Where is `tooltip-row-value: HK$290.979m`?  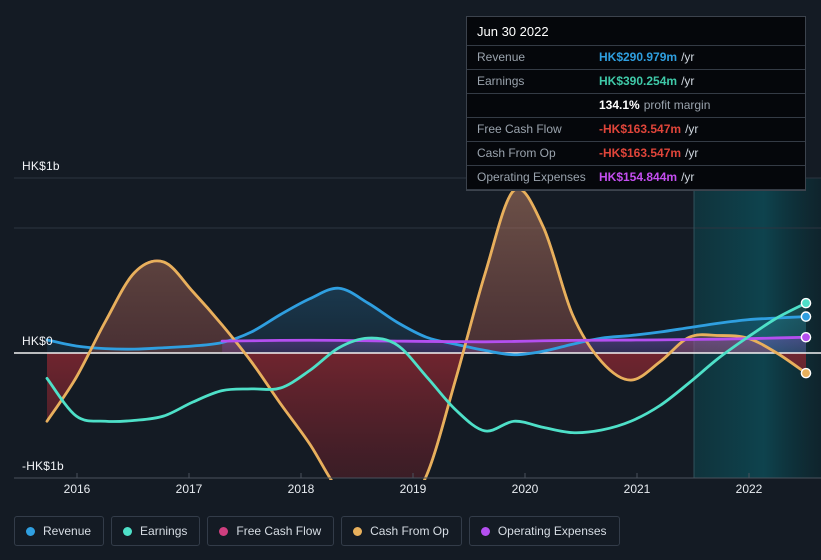 tooltip-row-value: HK$290.979m is located at coordinates (638, 57).